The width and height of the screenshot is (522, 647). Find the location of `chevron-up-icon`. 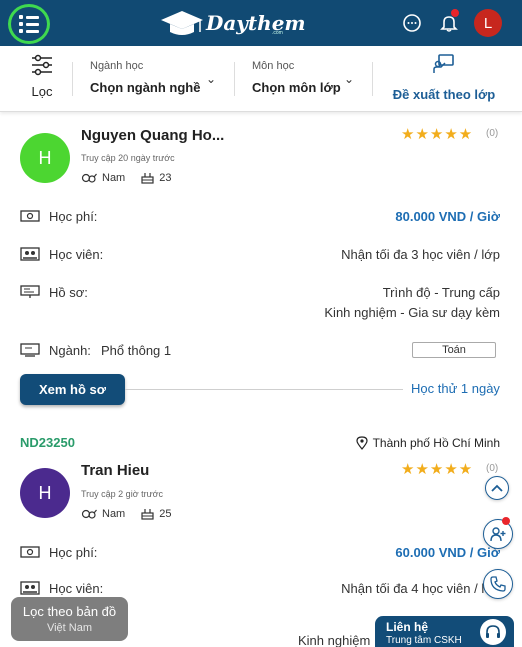

chevron-up-icon is located at coordinates (497, 488).